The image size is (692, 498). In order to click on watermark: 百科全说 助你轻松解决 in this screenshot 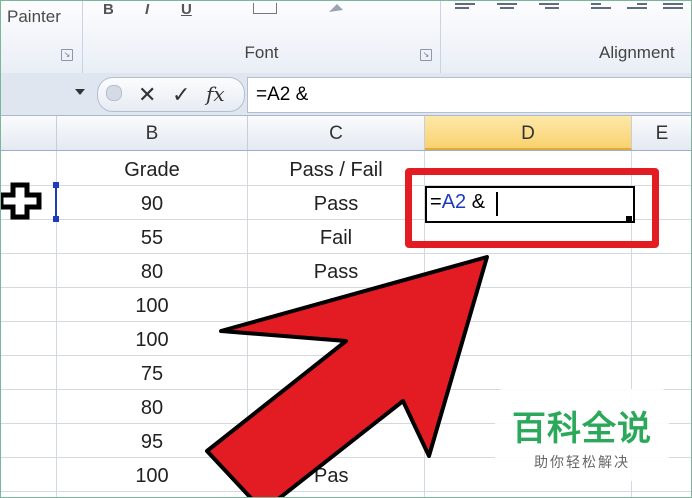, I will do `click(582, 435)`.